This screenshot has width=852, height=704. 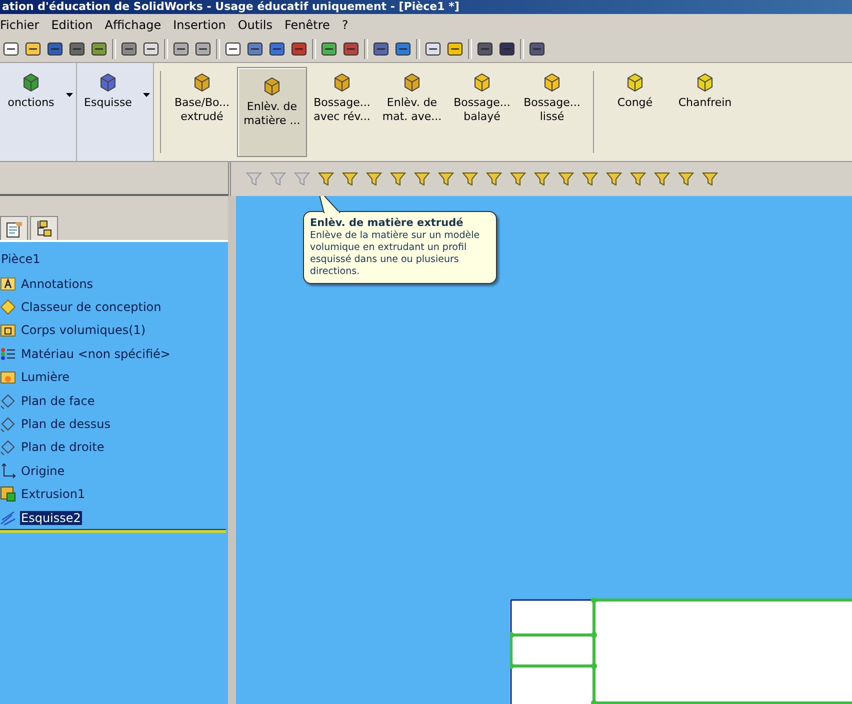 I want to click on property-tab, so click(x=14, y=228).